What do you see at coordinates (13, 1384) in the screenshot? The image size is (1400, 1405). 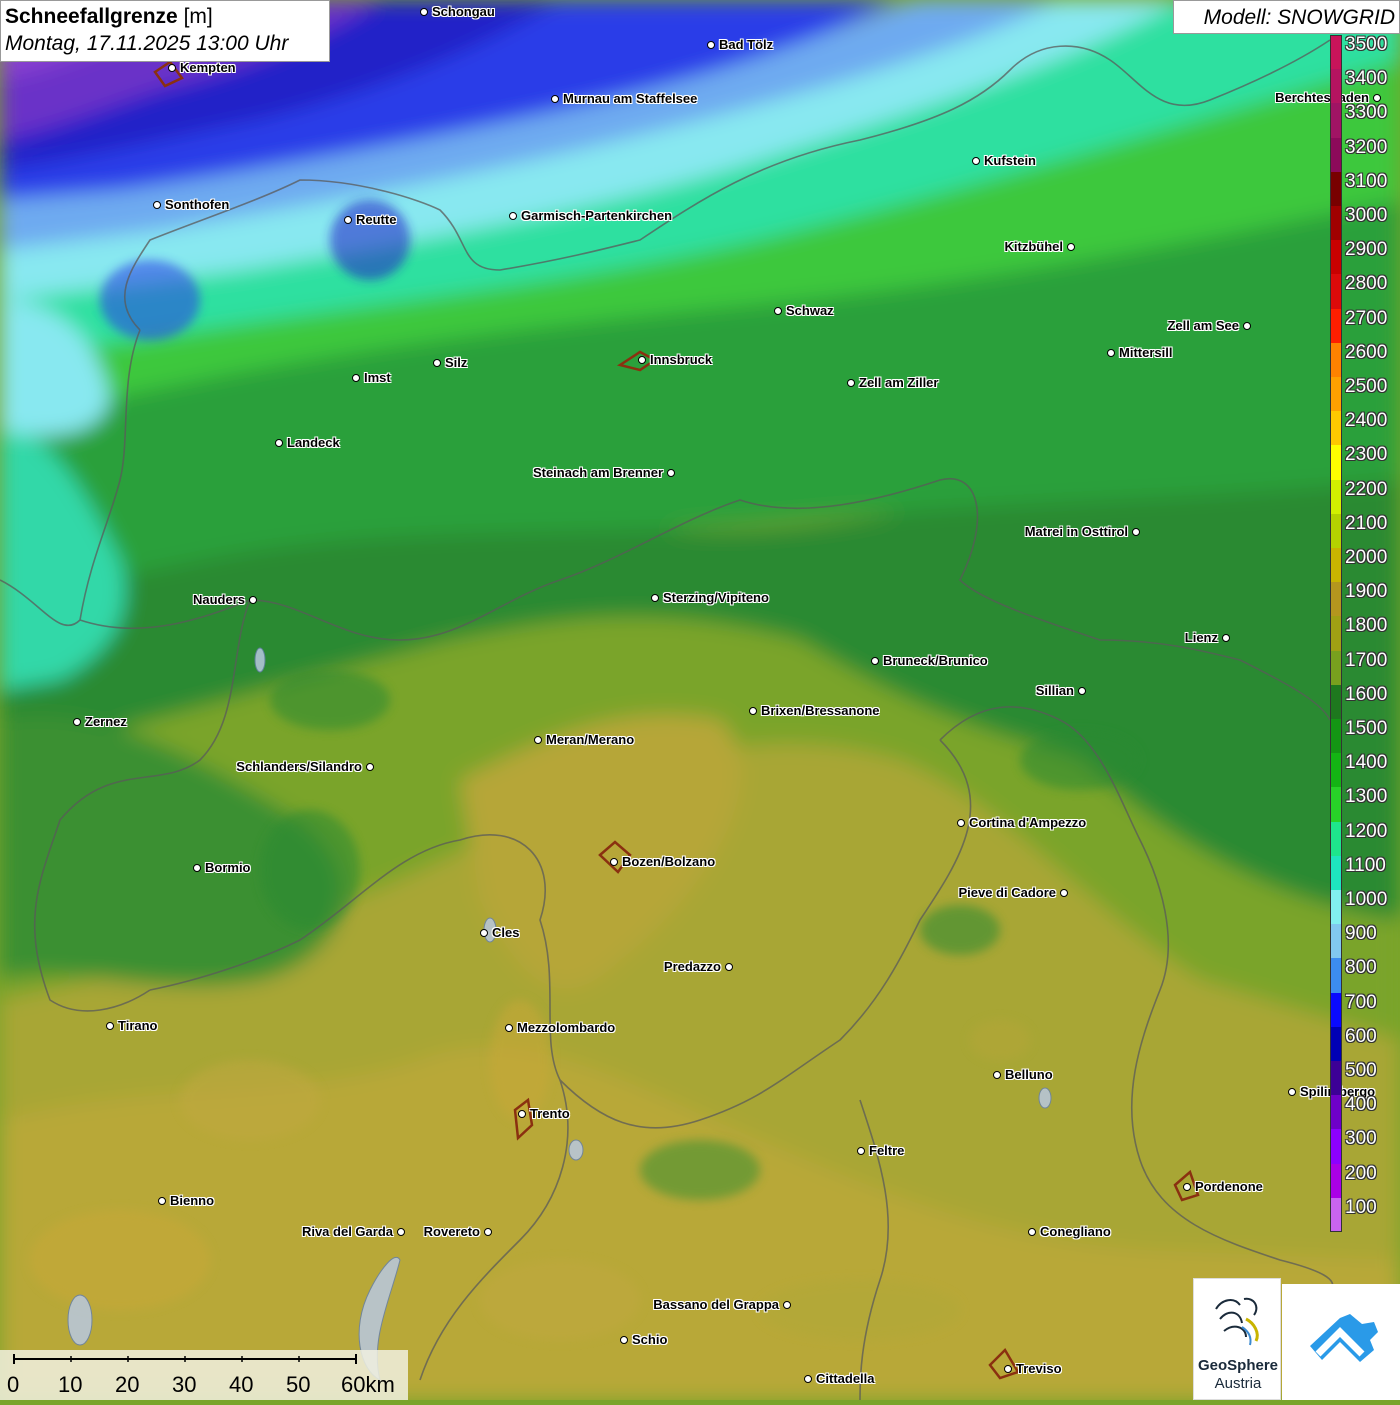 I see `scale-label-0: 0` at bounding box center [13, 1384].